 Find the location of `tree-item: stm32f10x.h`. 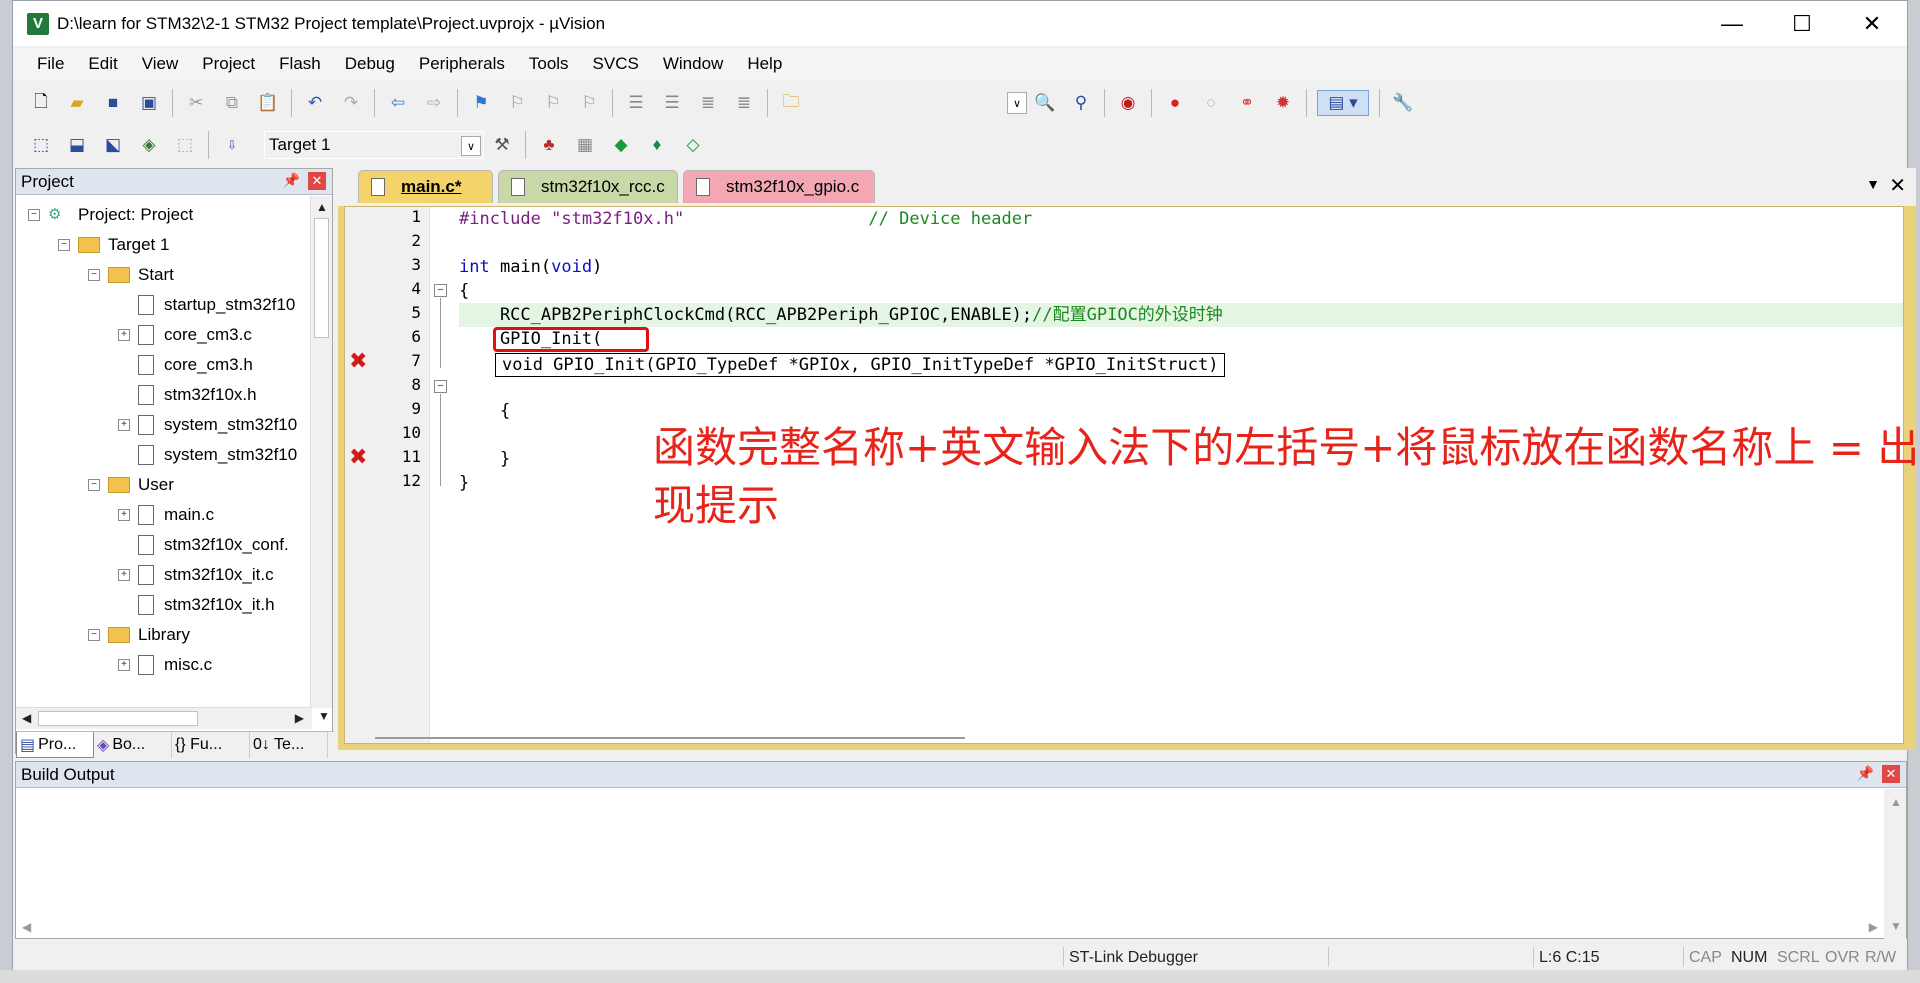

tree-item: stm32f10x.h is located at coordinates (187, 395).